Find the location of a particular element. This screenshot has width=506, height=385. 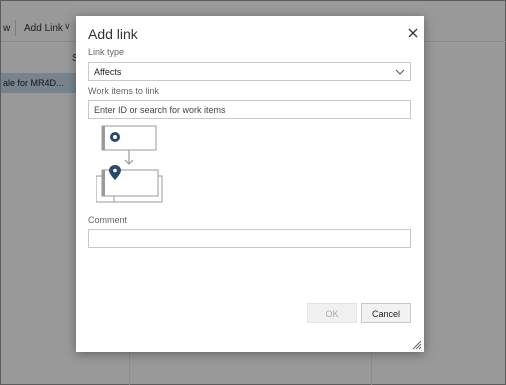

ok-button: OK is located at coordinates (332, 313).